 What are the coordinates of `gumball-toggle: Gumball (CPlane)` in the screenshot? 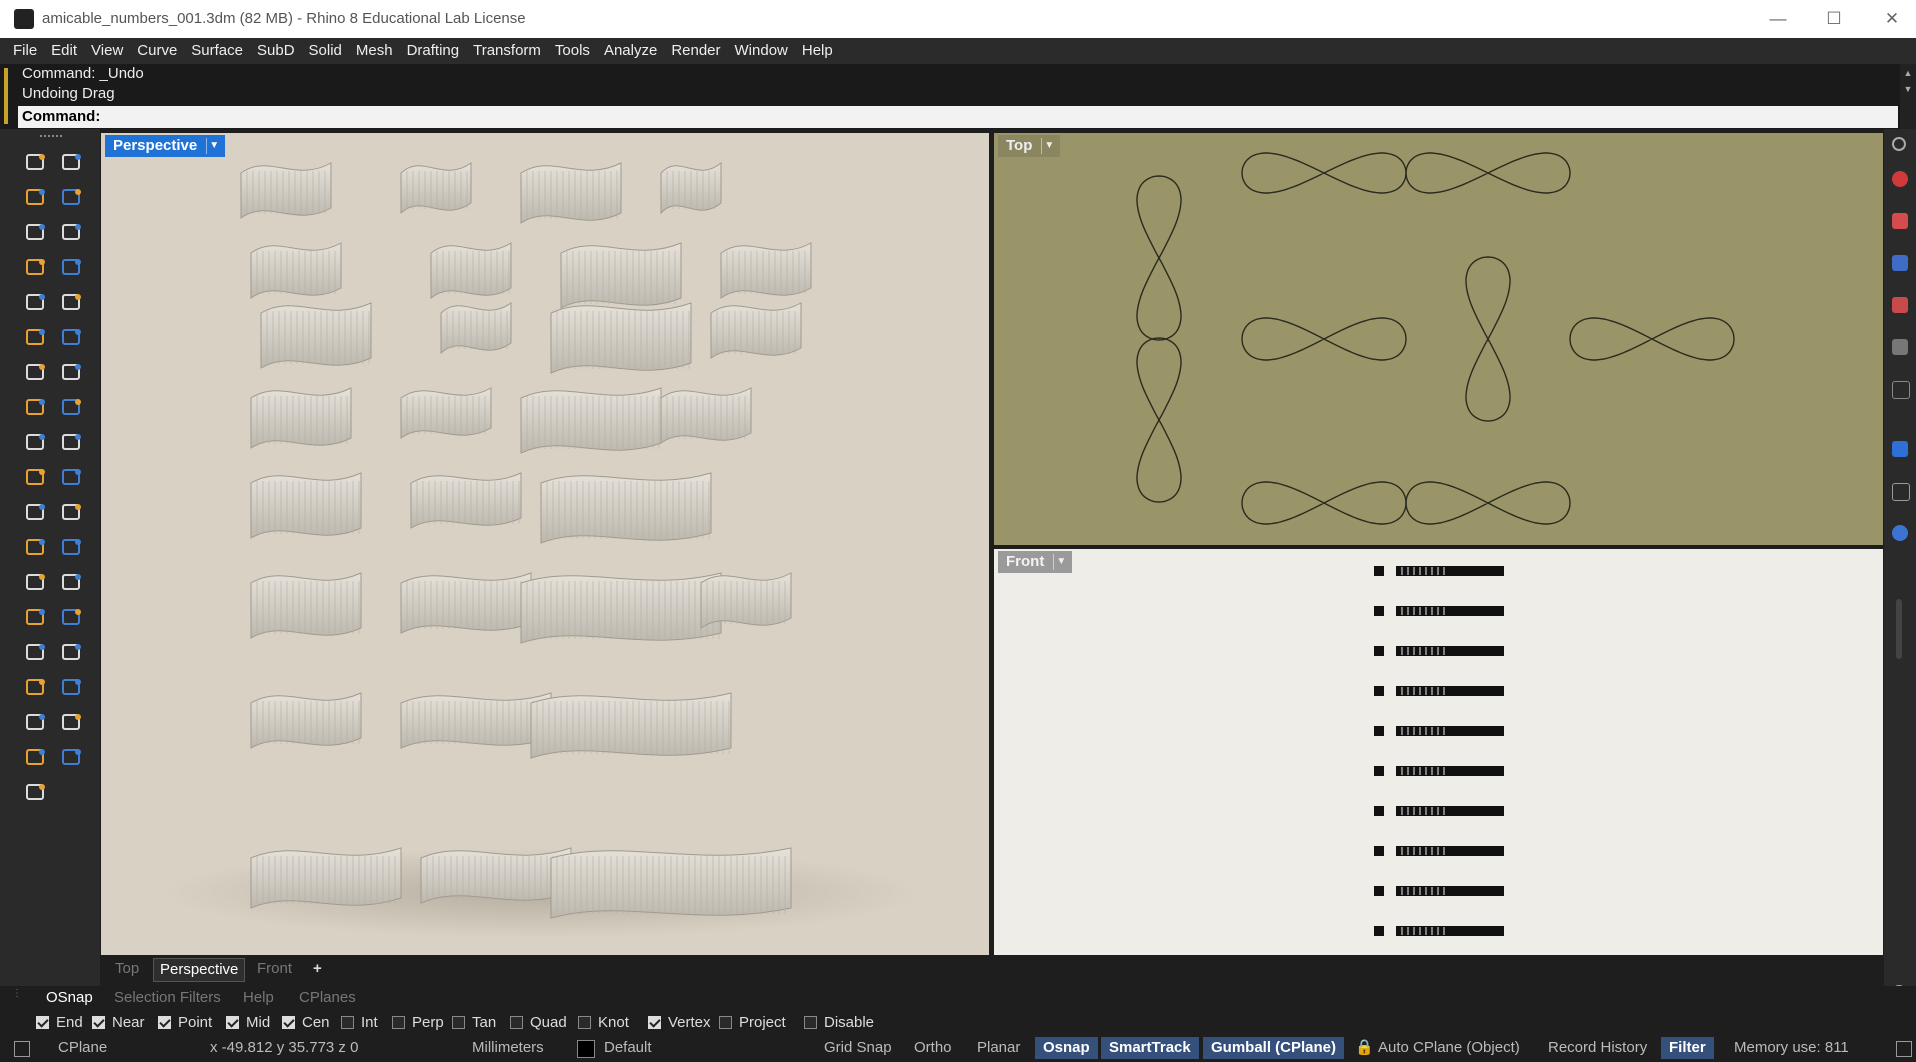 It's located at (1274, 1048).